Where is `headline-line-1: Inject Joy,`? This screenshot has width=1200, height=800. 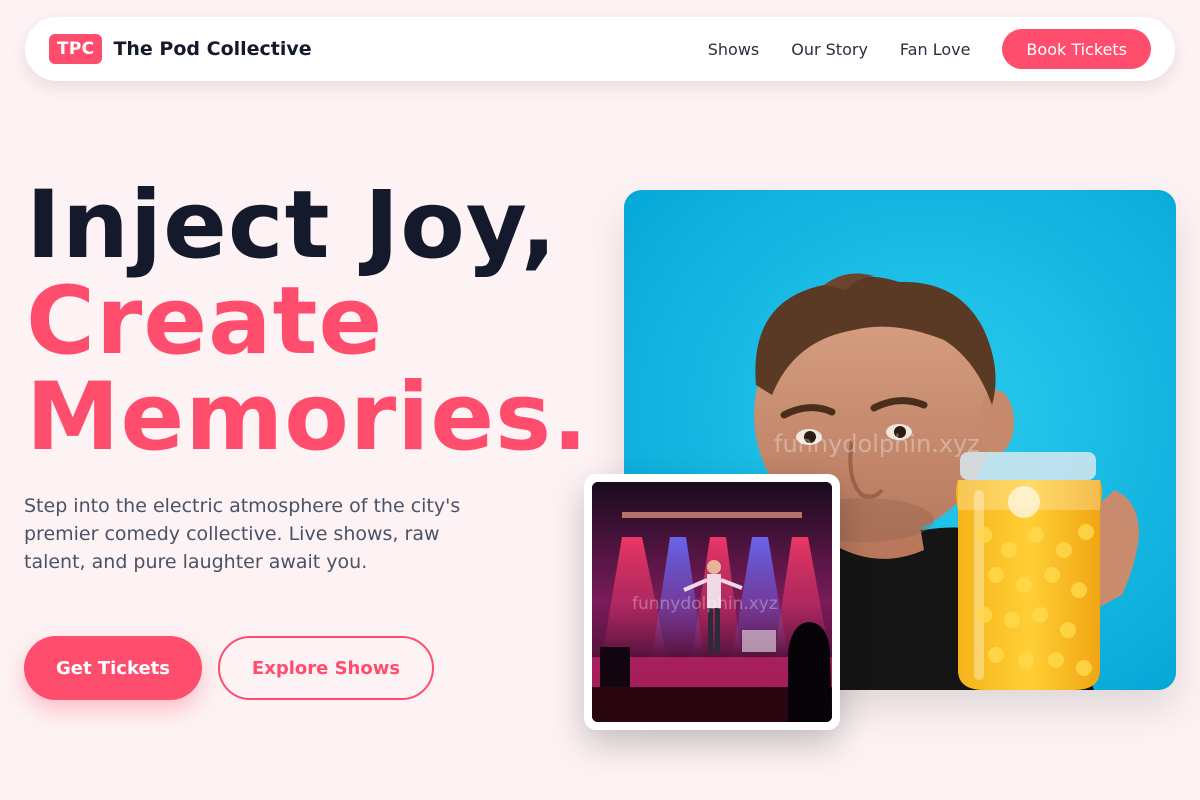
headline-line-1: Inject Joy, is located at coordinates (292, 225).